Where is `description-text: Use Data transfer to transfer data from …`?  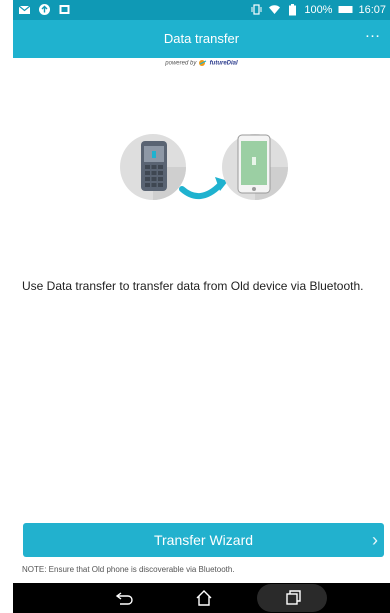
description-text: Use Data transfer to transfer data from … is located at coordinates (193, 286).